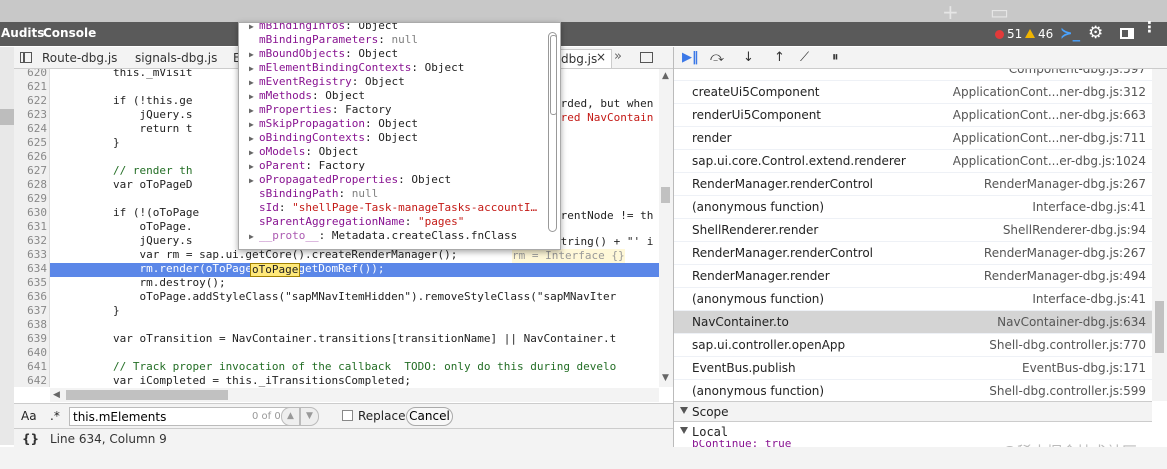  I want to click on frame-location: RenderManager-dbg.js:494, so click(1065, 276).